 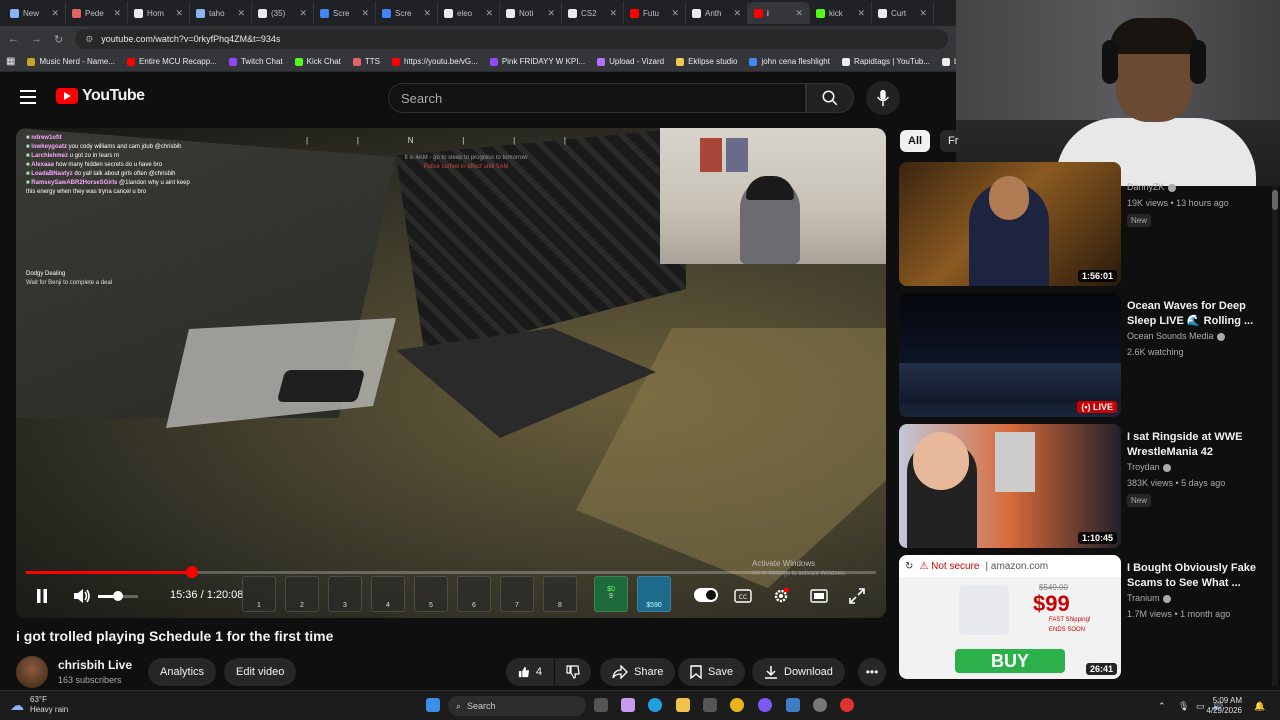 I want to click on volume-knob, so click(x=118, y=596).